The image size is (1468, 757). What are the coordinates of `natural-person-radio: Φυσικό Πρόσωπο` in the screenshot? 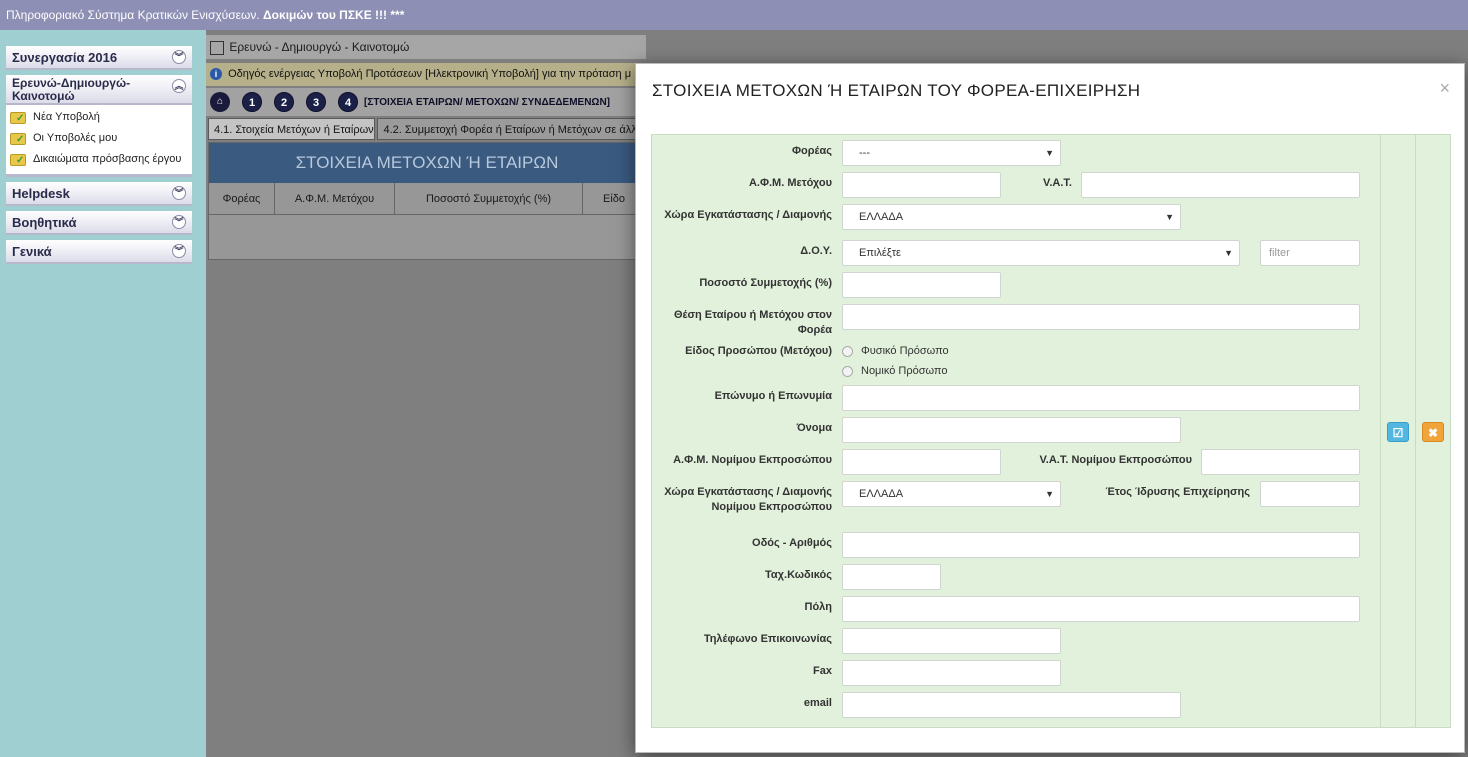 It's located at (895, 351).